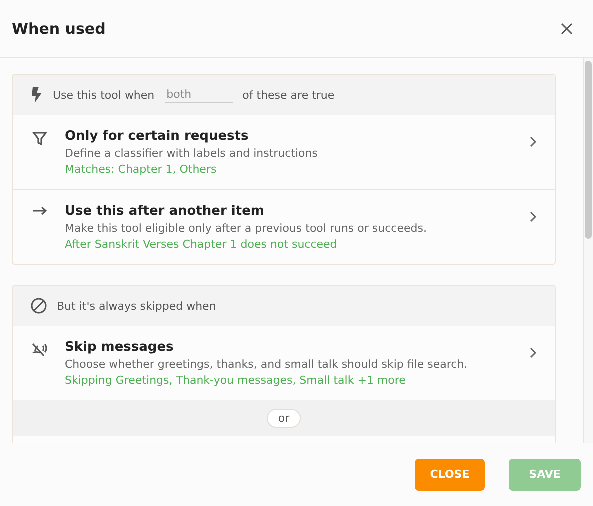 The width and height of the screenshot is (593, 506). Describe the element at coordinates (39, 306) in the screenshot. I see `prohibited-icon` at that location.